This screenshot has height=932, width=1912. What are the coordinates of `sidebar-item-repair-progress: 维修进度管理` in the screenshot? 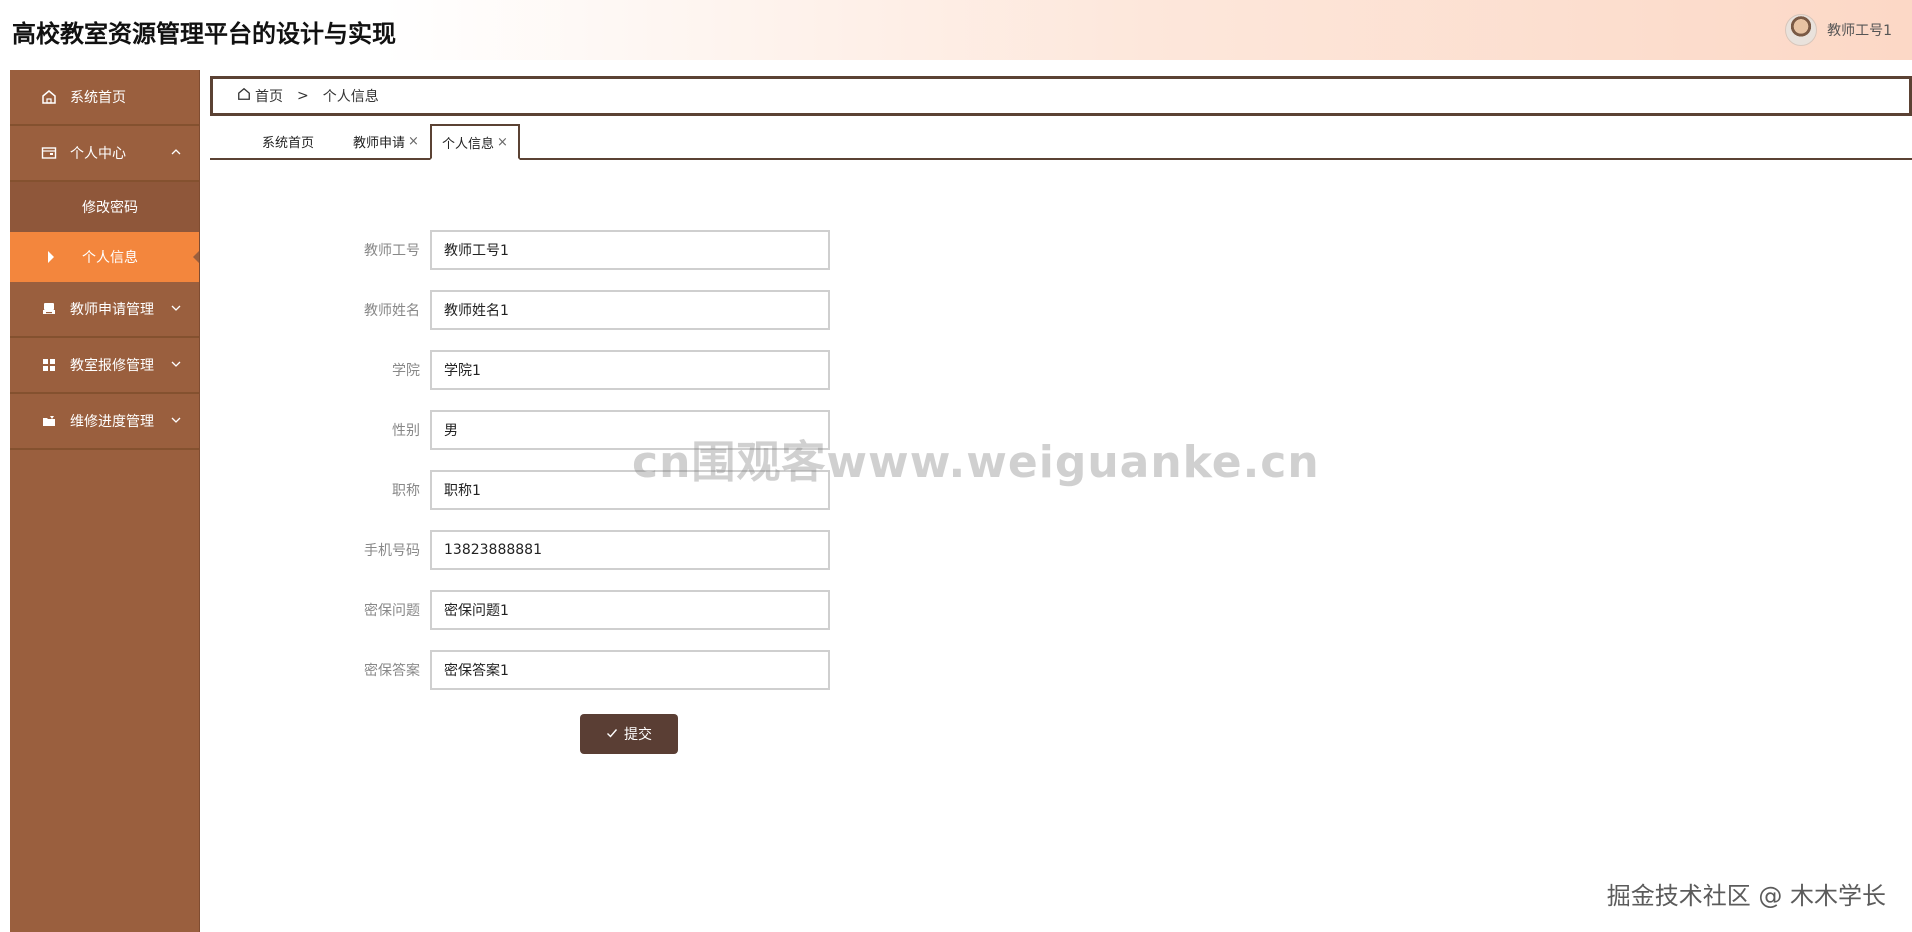 It's located at (104, 422).